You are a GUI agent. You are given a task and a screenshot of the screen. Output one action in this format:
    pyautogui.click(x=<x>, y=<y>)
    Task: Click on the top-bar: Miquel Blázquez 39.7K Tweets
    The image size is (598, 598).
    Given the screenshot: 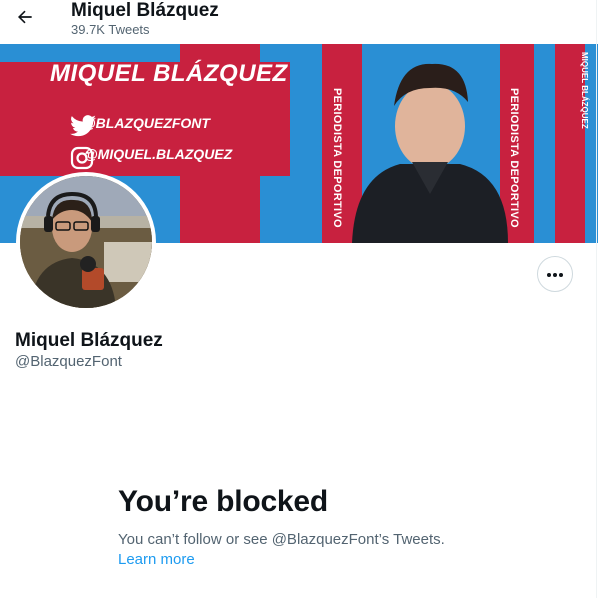 What is the action you would take?
    pyautogui.click(x=299, y=22)
    